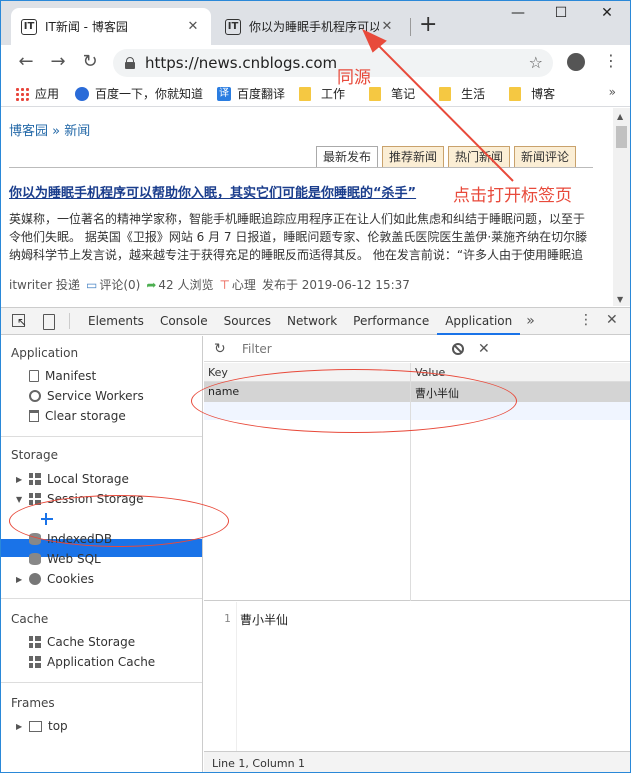  What do you see at coordinates (212, 191) in the screenshot?
I see `news-headline-link: 你以为睡眠手机程序可以帮助你入眠，其实它们可能是你睡眠的“杀手”` at bounding box center [212, 191].